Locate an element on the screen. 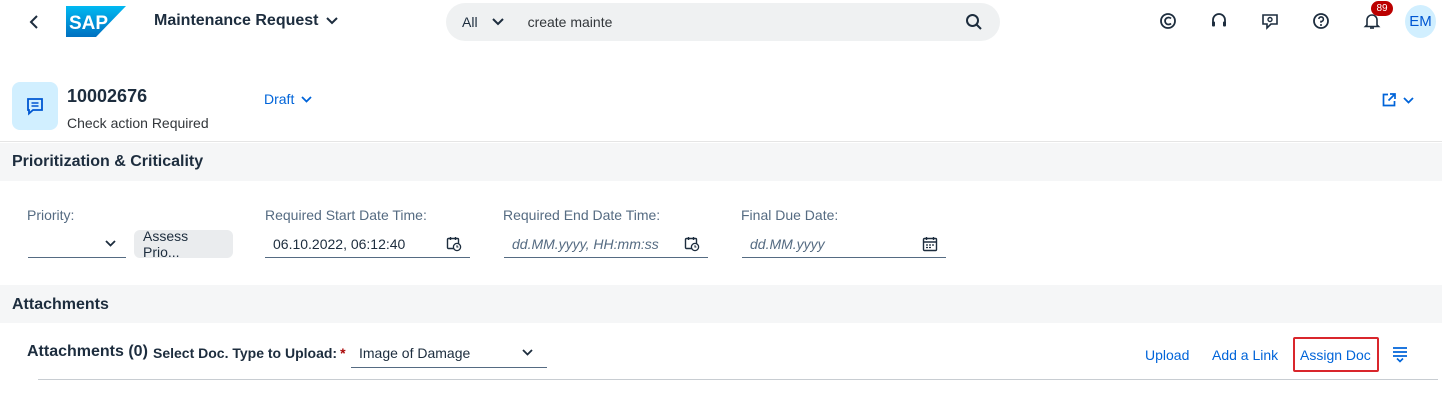  doc-type-value: Image of Damage is located at coordinates (415, 352).